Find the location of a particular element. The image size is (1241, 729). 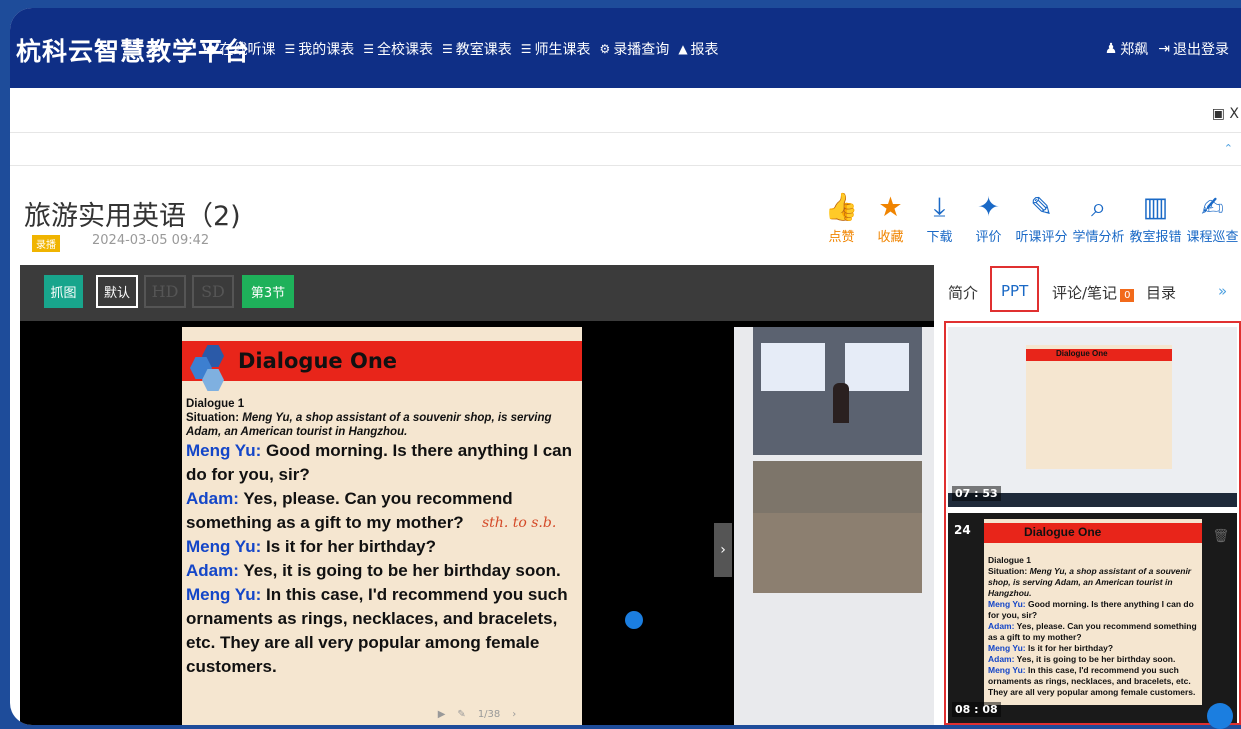

like-button: 👍点赞 is located at coordinates (841, 217).